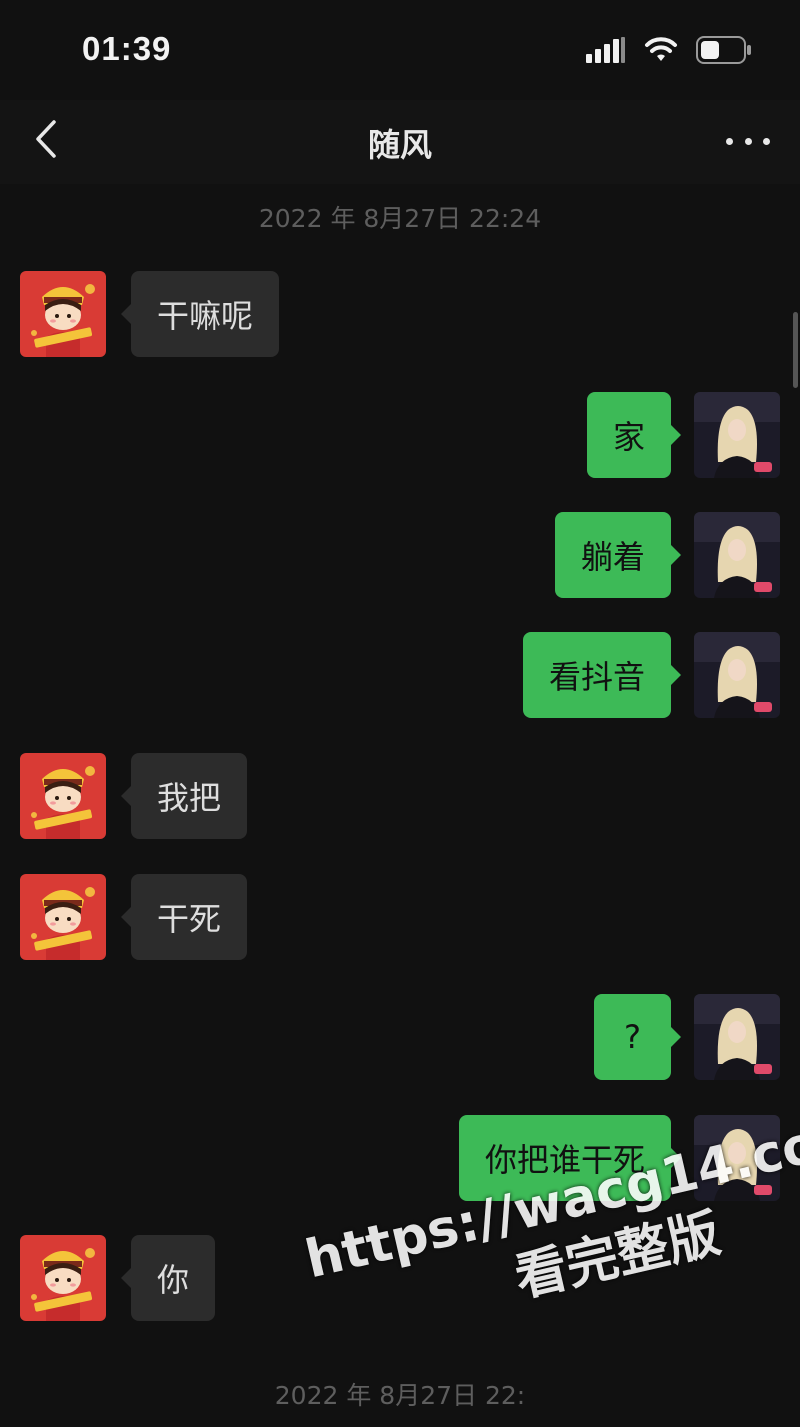 Image resolution: width=800 pixels, height=1427 pixels. Describe the element at coordinates (618, 555) in the screenshot. I see `outgoing-message-bubble: 躺着` at that location.